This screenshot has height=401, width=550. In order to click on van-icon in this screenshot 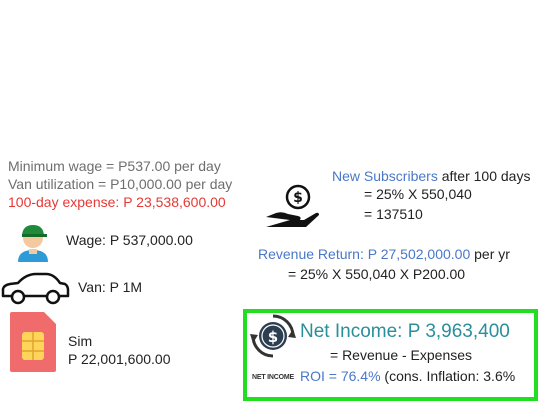, I will do `click(35, 288)`.